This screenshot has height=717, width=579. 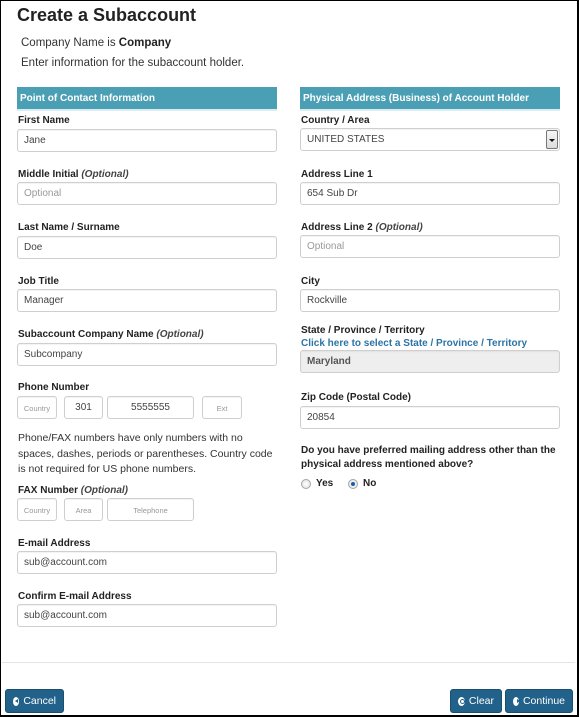 I want to click on company-line: Company Name is Company, so click(x=96, y=43).